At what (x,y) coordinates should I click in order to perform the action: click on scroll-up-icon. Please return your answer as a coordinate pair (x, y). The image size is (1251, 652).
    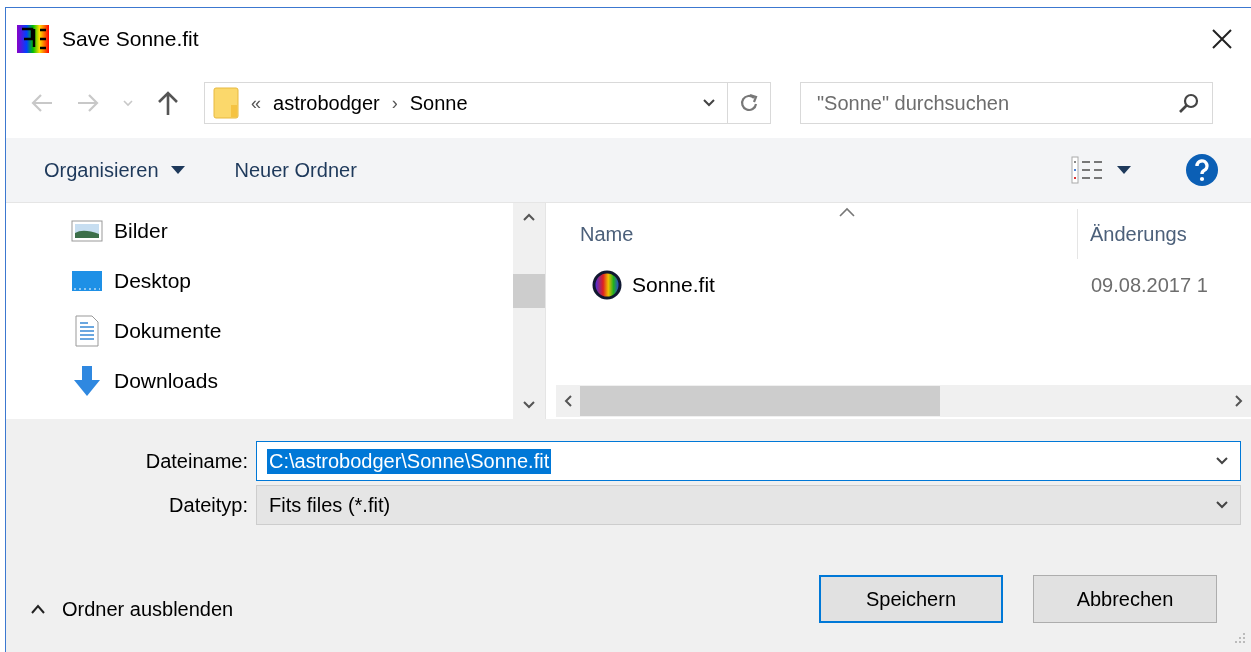
    Looking at the image, I should click on (529, 217).